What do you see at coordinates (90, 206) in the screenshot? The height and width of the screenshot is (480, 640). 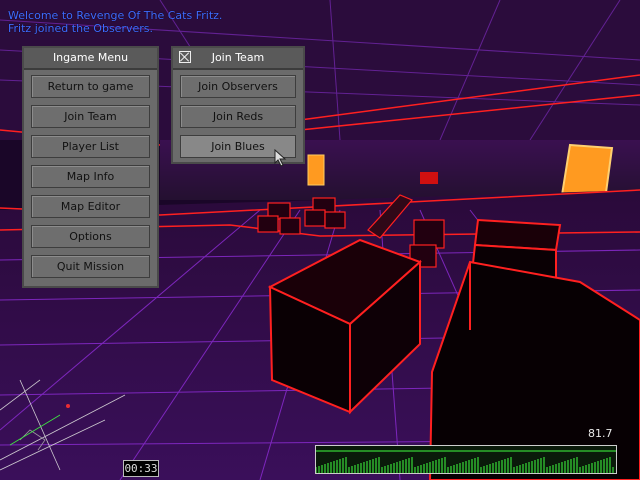 I see `map-editor-button: Map Editor` at bounding box center [90, 206].